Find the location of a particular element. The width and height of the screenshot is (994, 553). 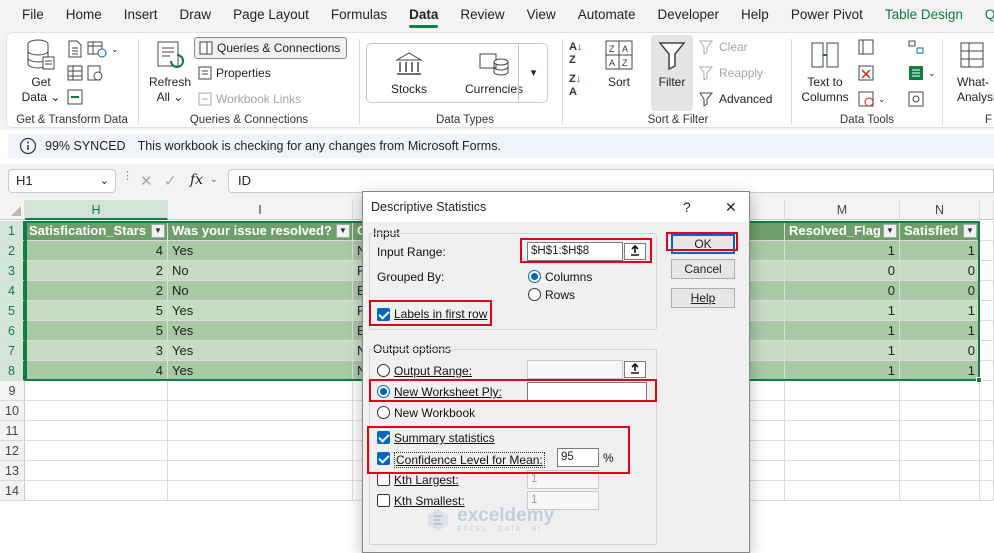

tab-draw: Draw is located at coordinates (196, 15).